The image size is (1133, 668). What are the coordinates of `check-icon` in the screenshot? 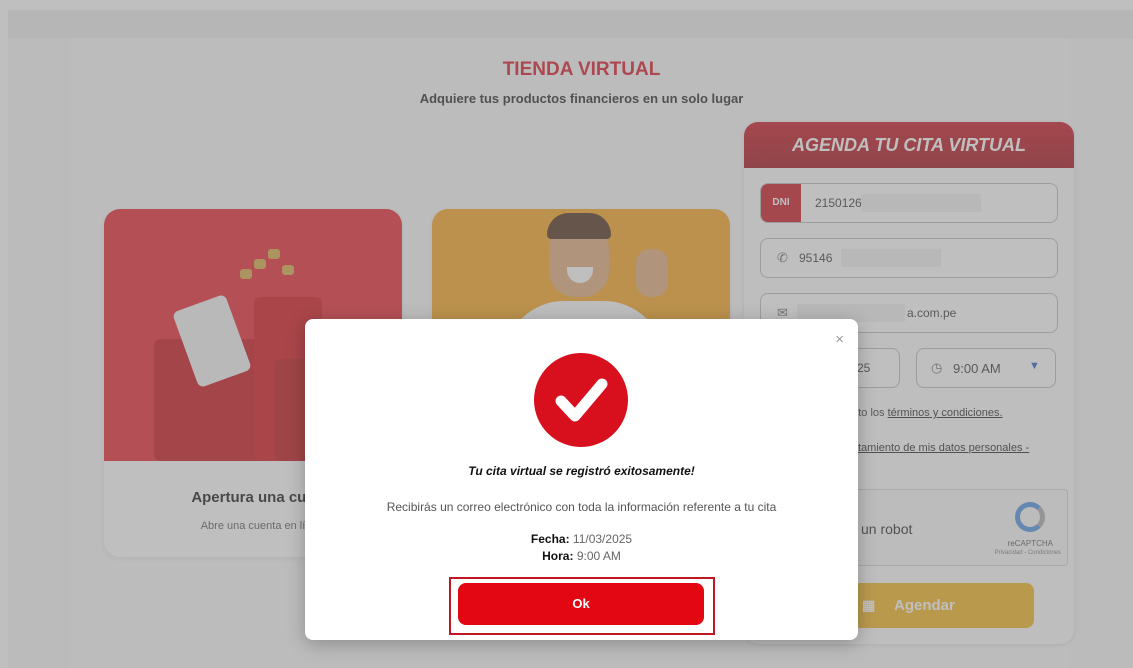 It's located at (581, 400).